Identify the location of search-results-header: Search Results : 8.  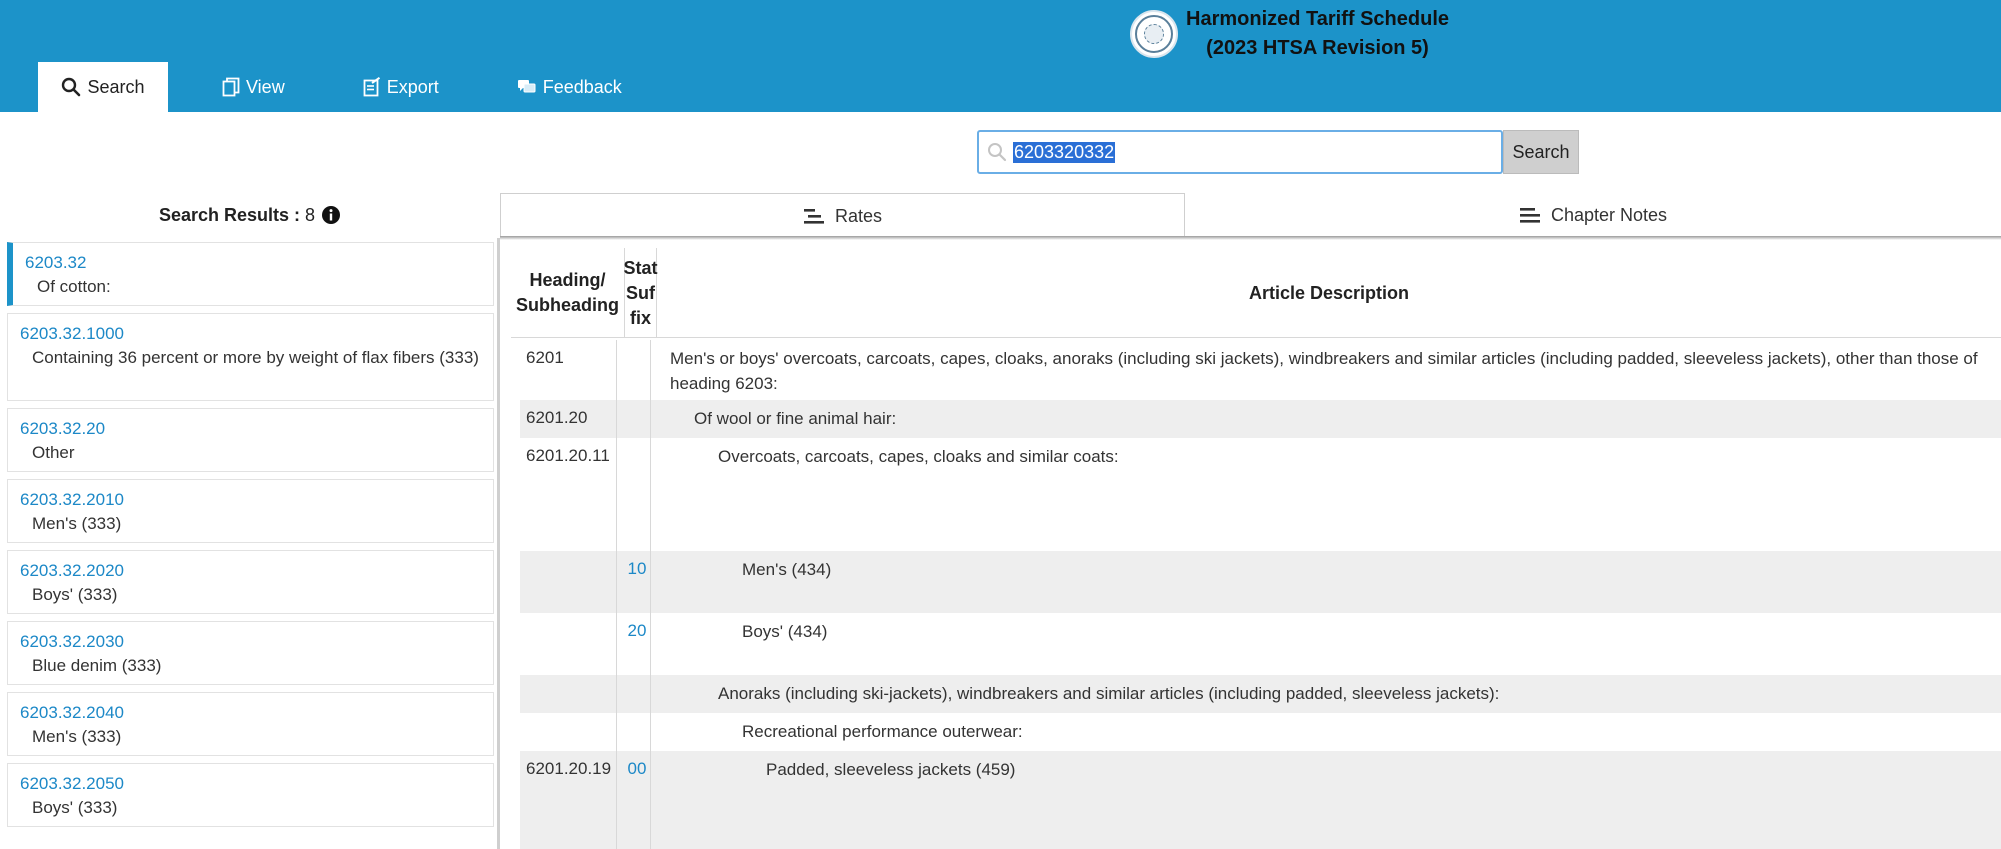
(250, 215).